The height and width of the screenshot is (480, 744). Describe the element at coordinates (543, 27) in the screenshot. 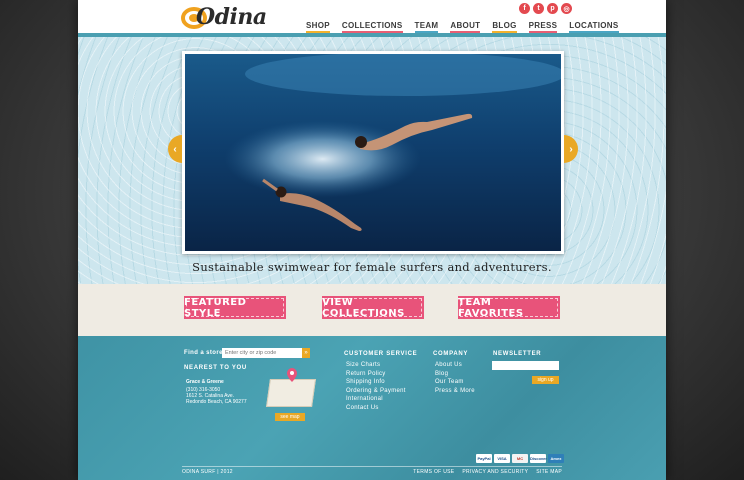

I see `nav-press: PRESS` at that location.